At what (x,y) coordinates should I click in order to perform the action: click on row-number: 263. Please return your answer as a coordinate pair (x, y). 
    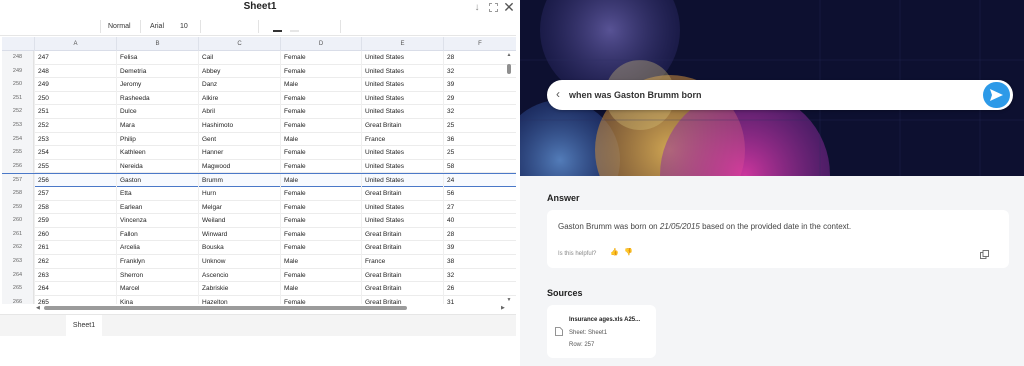
    Looking at the image, I should click on (18, 262).